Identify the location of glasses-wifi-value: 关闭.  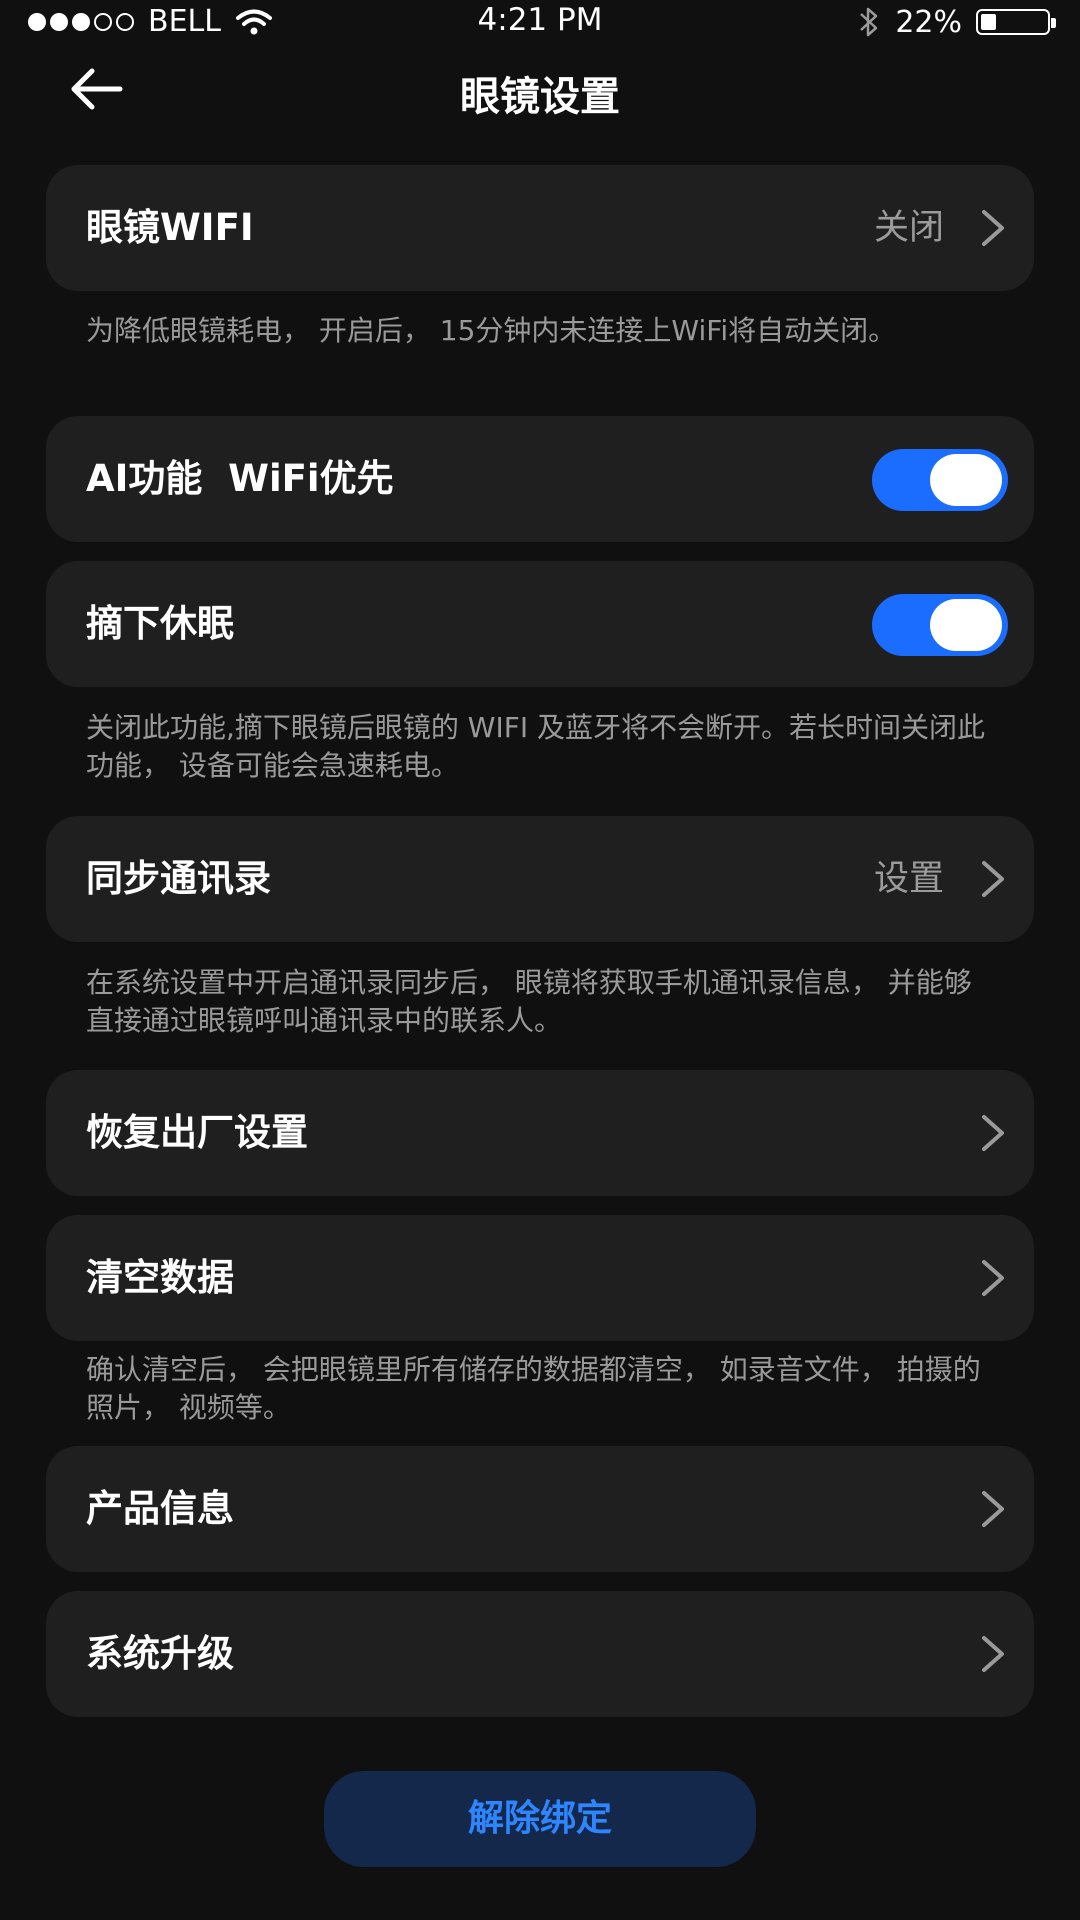
(908, 228).